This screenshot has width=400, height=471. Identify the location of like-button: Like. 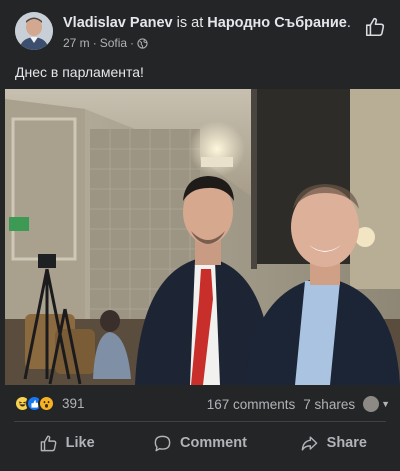
(66, 443).